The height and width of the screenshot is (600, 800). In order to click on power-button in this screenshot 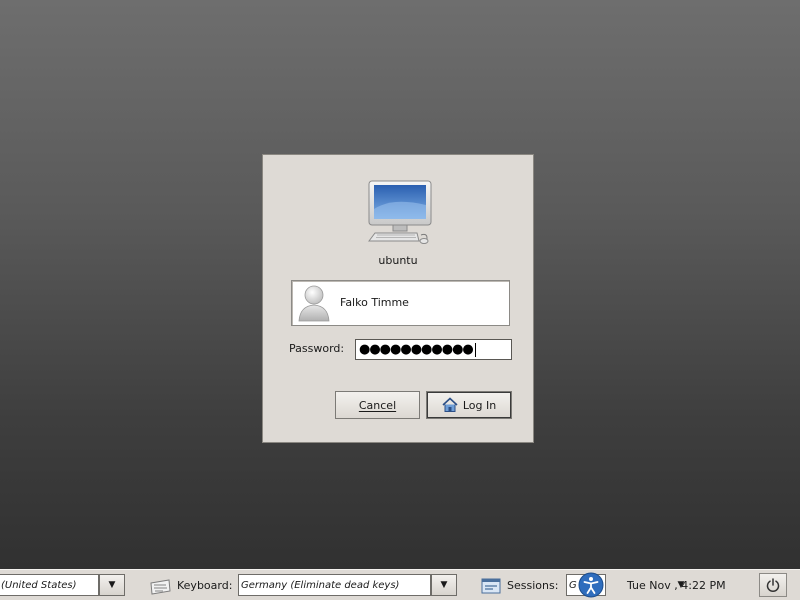, I will do `click(773, 585)`.